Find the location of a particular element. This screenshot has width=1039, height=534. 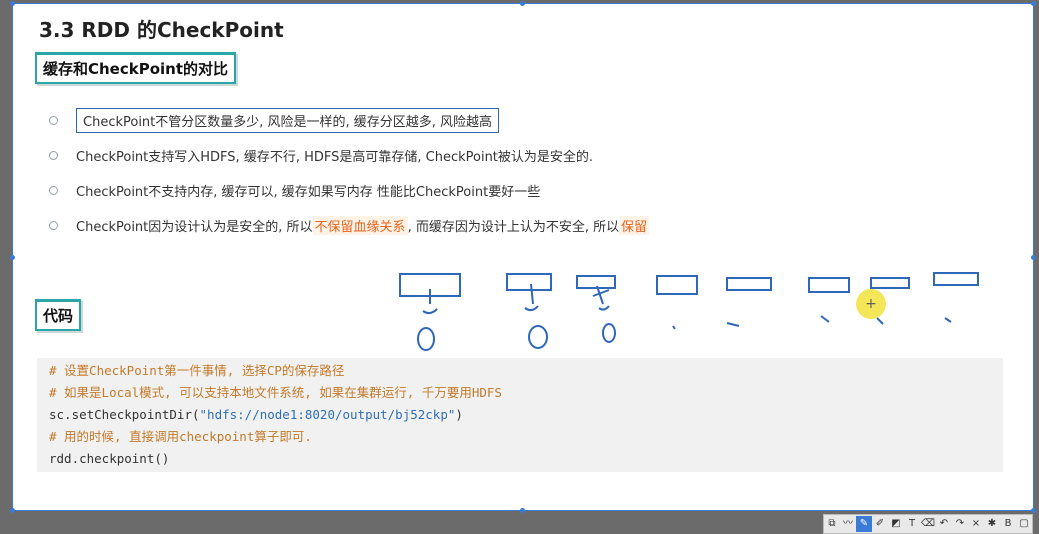

annotation-toolbar: ⧉ 〰 ✎ ✐ ◩ T ⌫ ↶ ↷ × ✱ B ▢ is located at coordinates (928, 524).